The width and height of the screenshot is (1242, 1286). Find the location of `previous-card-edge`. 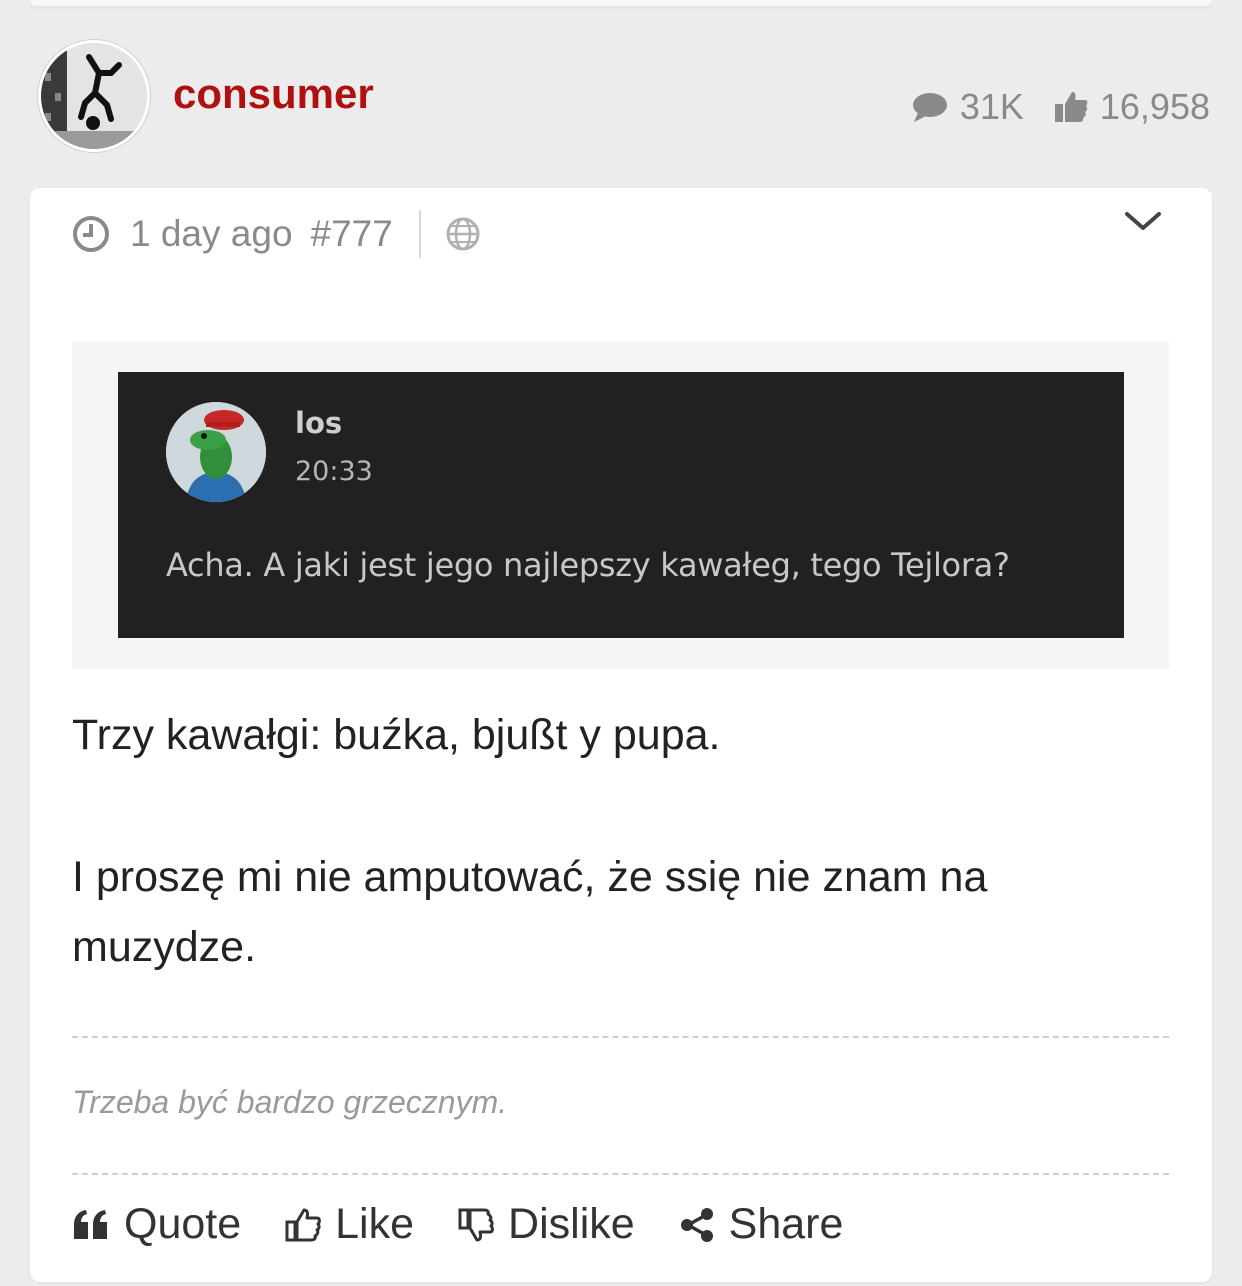

previous-card-edge is located at coordinates (621, 3).